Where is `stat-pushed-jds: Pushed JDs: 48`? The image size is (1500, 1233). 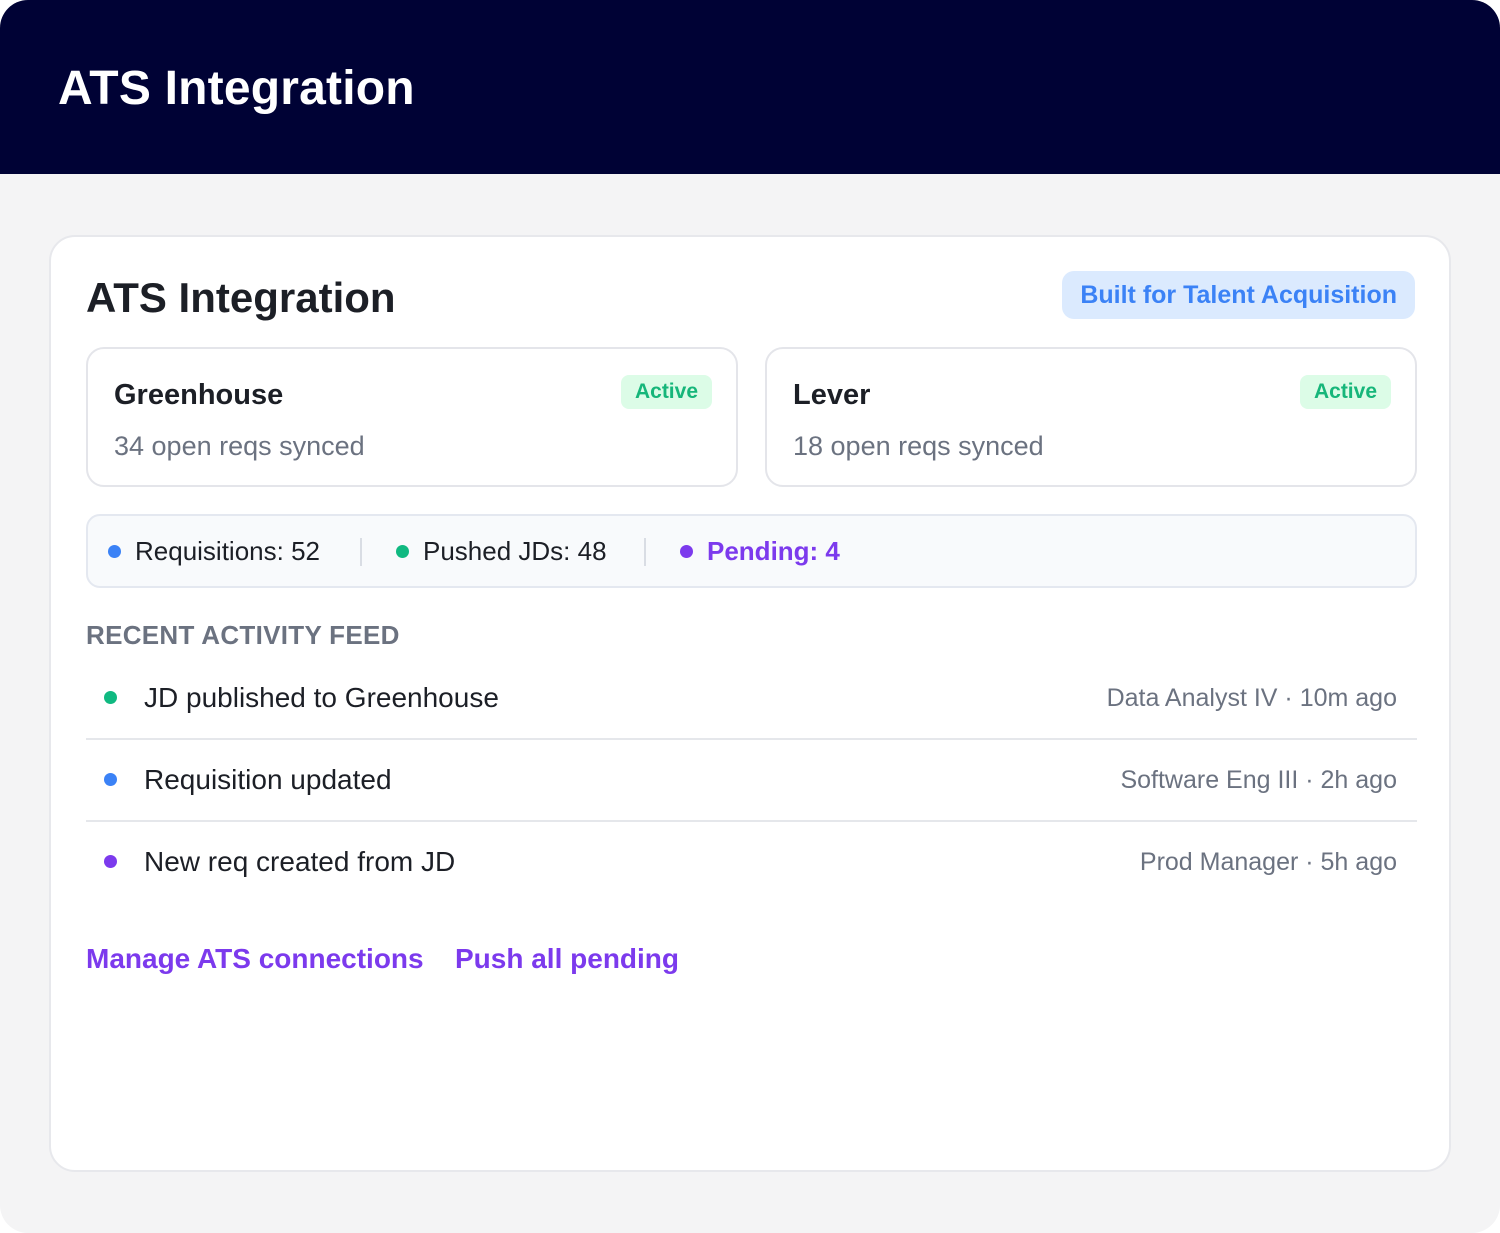
stat-pushed-jds: Pushed JDs: 48 is located at coordinates (501, 551).